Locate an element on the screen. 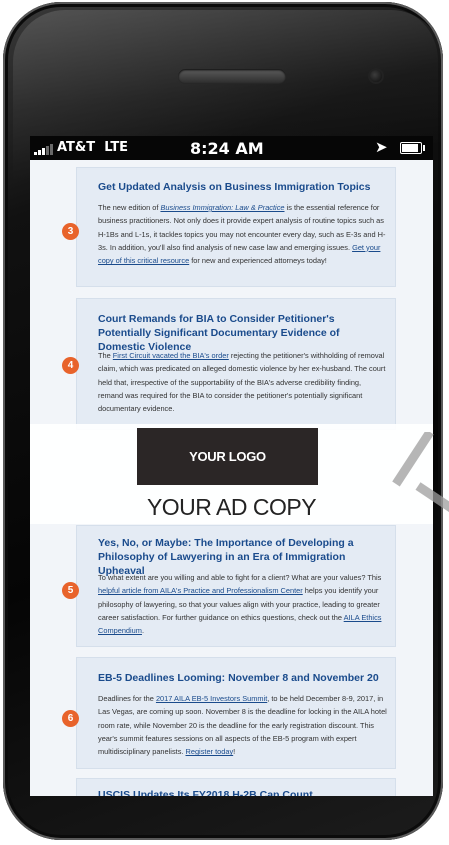  article-number-badge: 5 is located at coordinates (70, 590).